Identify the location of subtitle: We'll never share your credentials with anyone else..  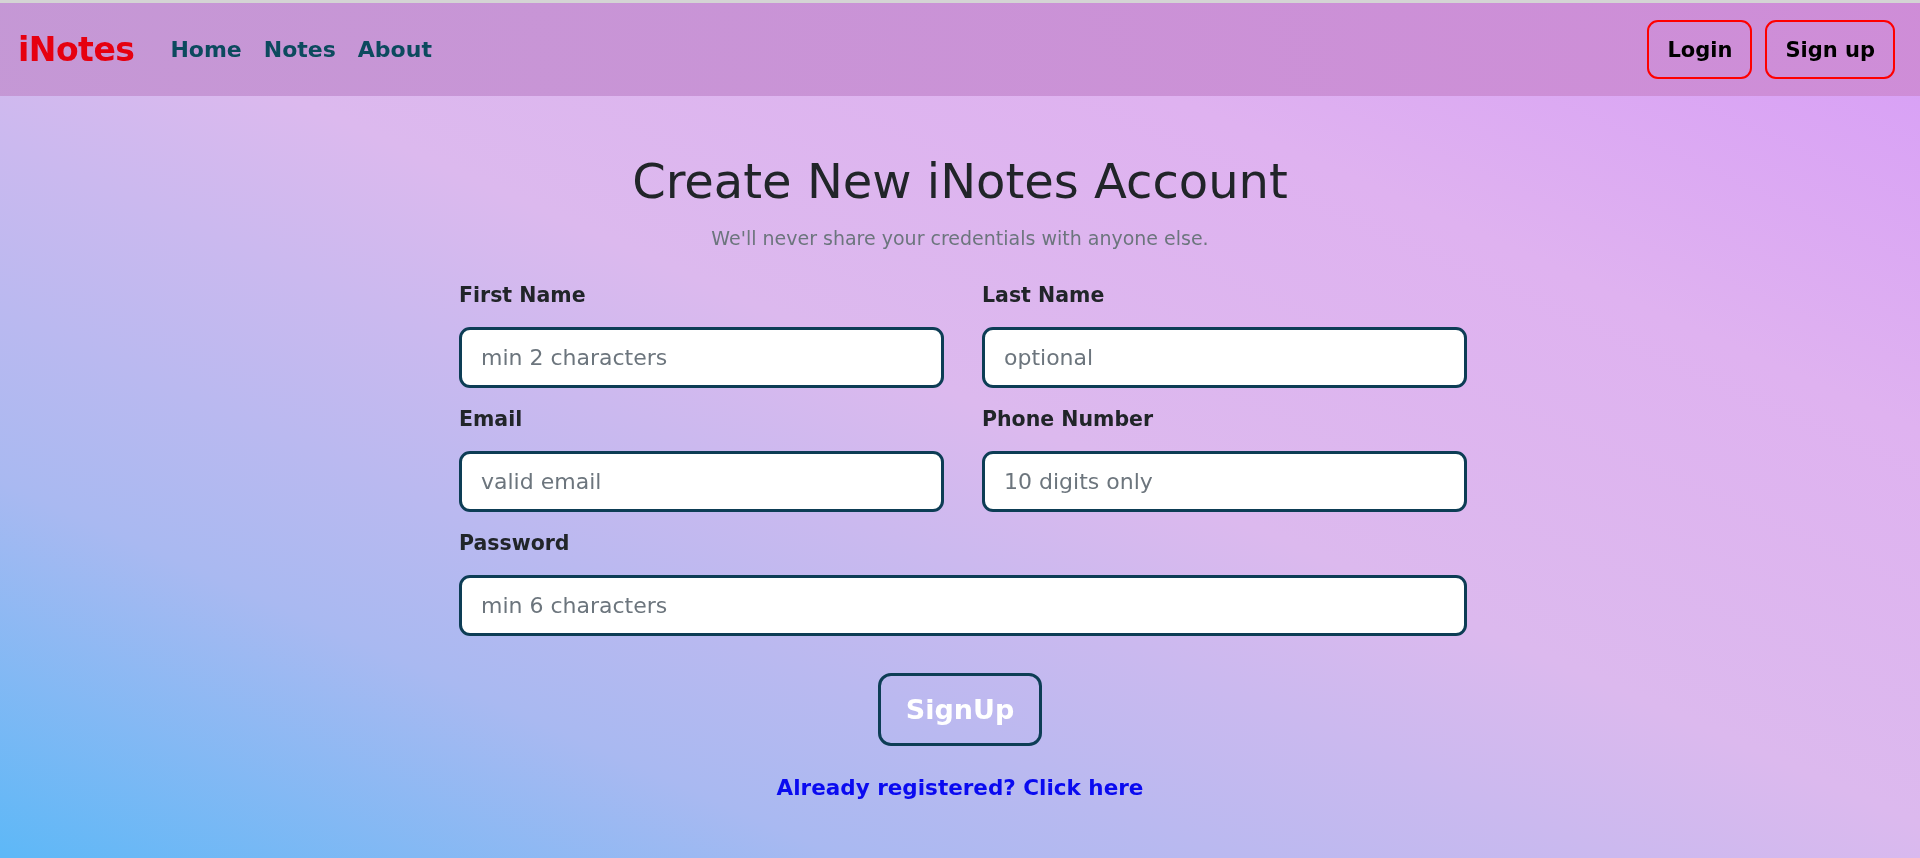
(960, 238).